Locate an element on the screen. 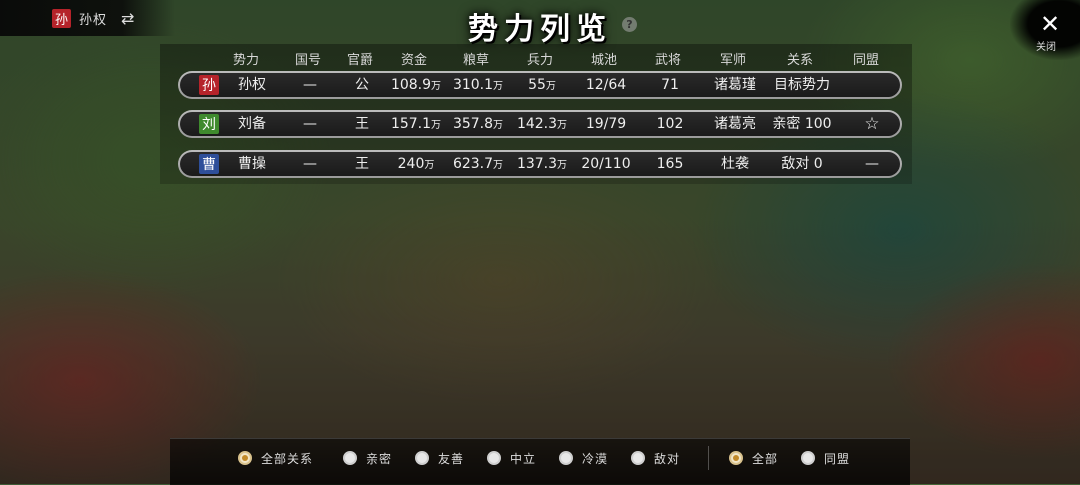 The width and height of the screenshot is (1080, 485). filter-neutral: 中立 is located at coordinates (511, 458).